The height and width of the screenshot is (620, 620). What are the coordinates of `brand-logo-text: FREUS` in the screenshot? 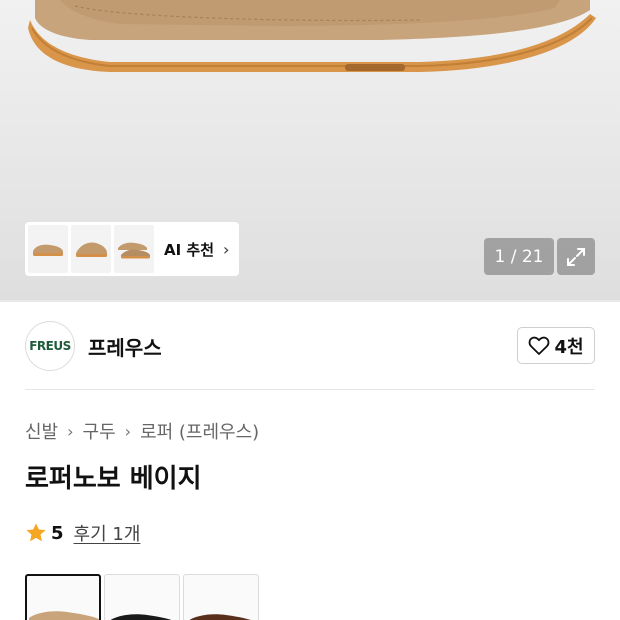 It's located at (50, 346).